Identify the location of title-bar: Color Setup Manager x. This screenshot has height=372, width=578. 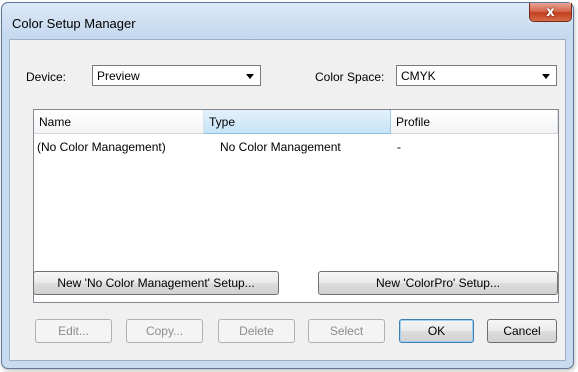
(287, 21).